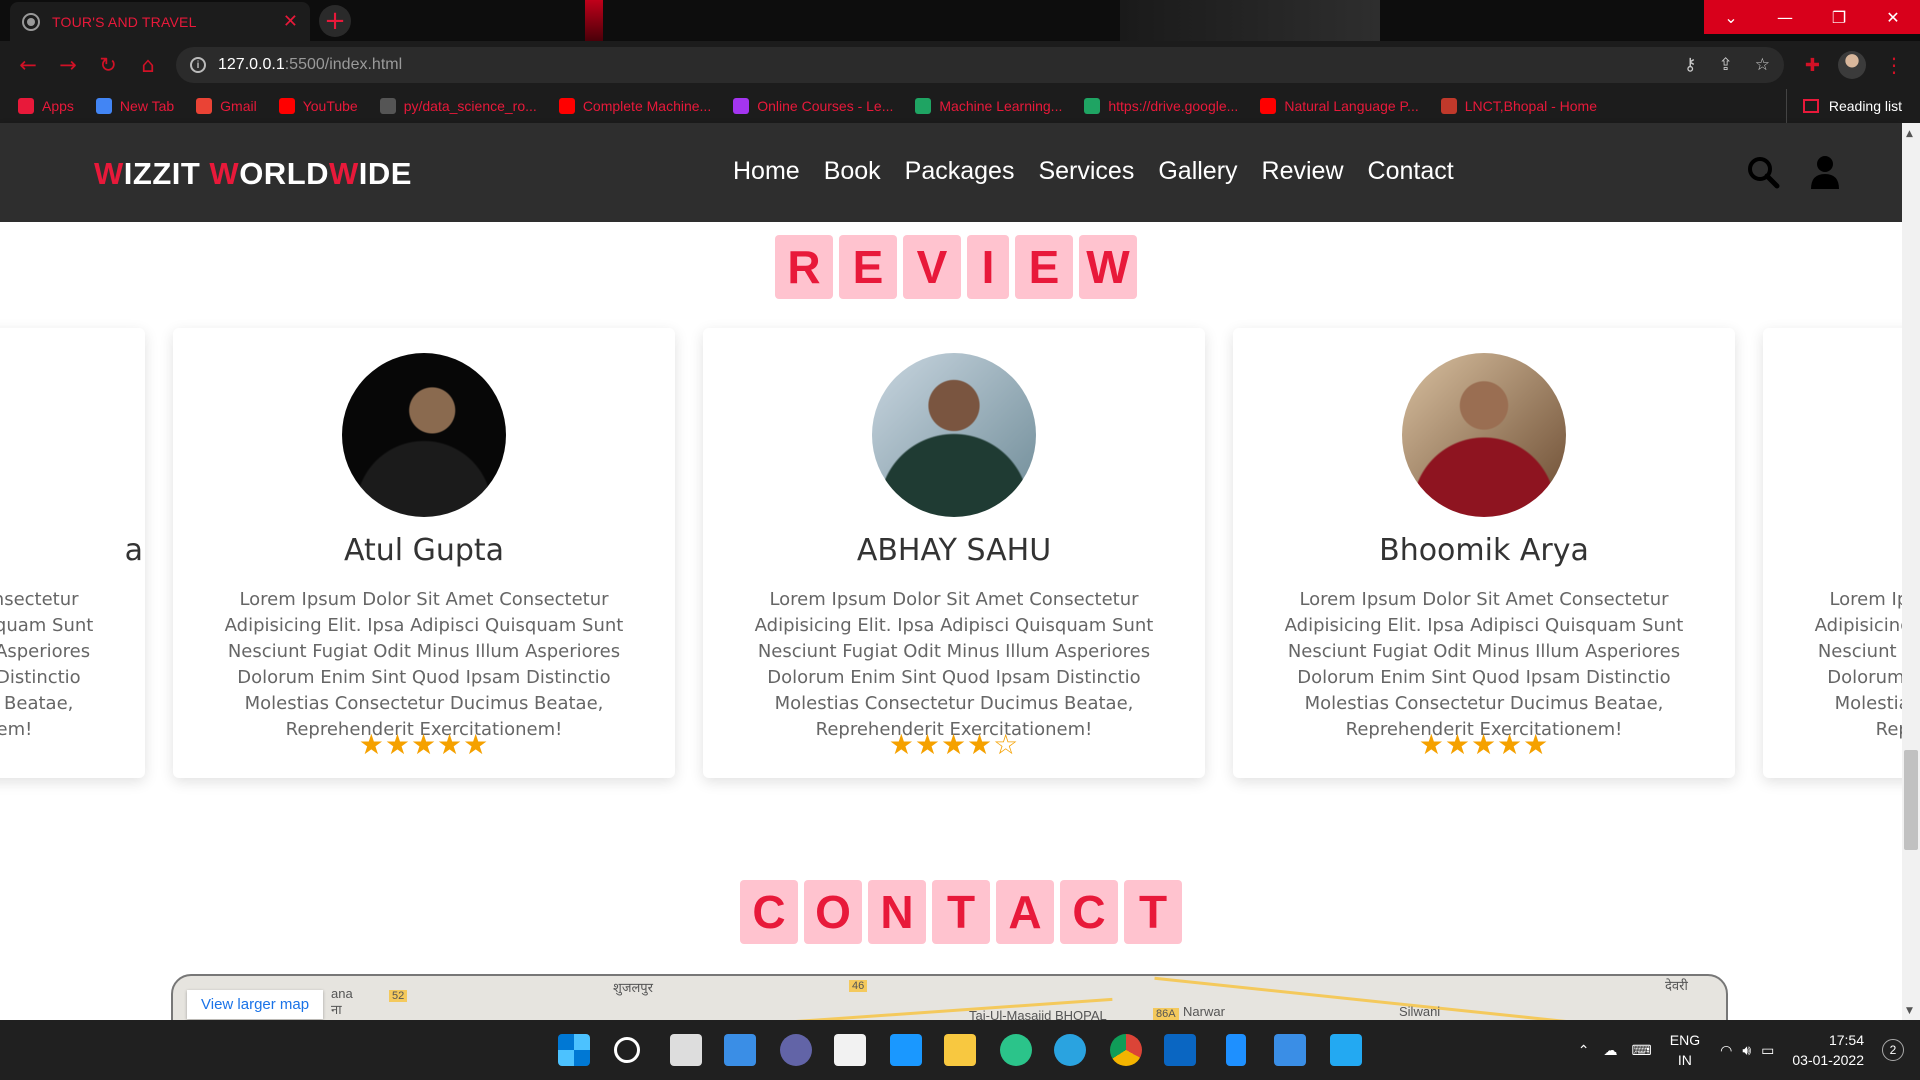 This screenshot has width=1920, height=1080. Describe the element at coordinates (1153, 912) in the screenshot. I see `heading-letter: T` at that location.